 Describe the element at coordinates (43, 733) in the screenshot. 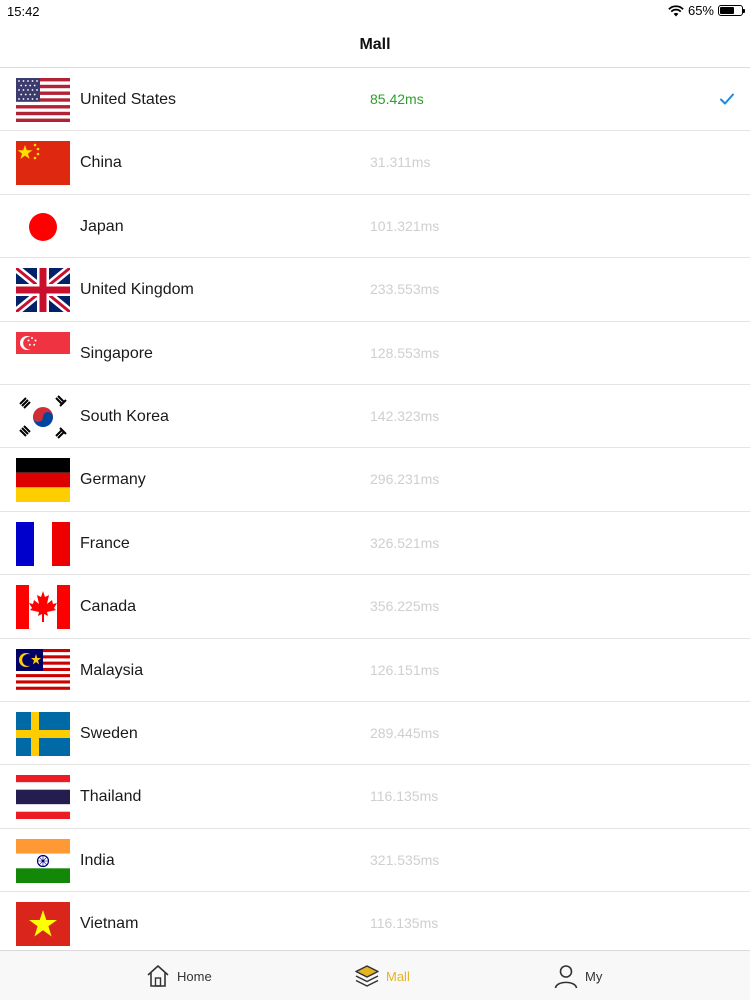

I see `se-flag-icon` at that location.